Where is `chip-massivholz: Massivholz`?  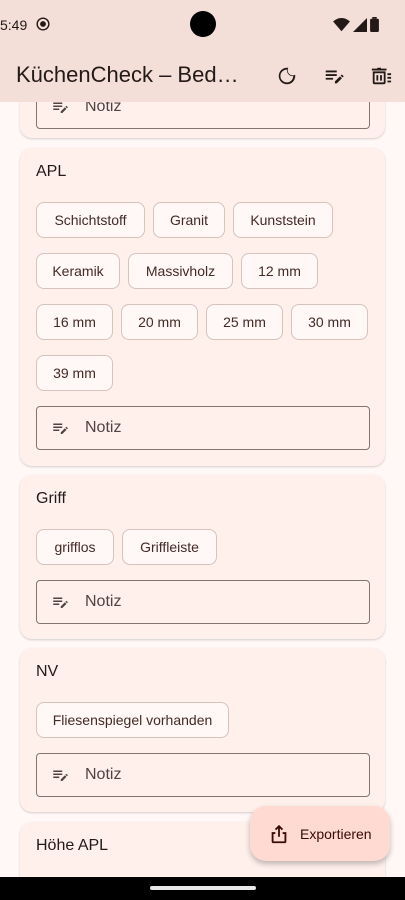
chip-massivholz: Massivholz is located at coordinates (180, 271).